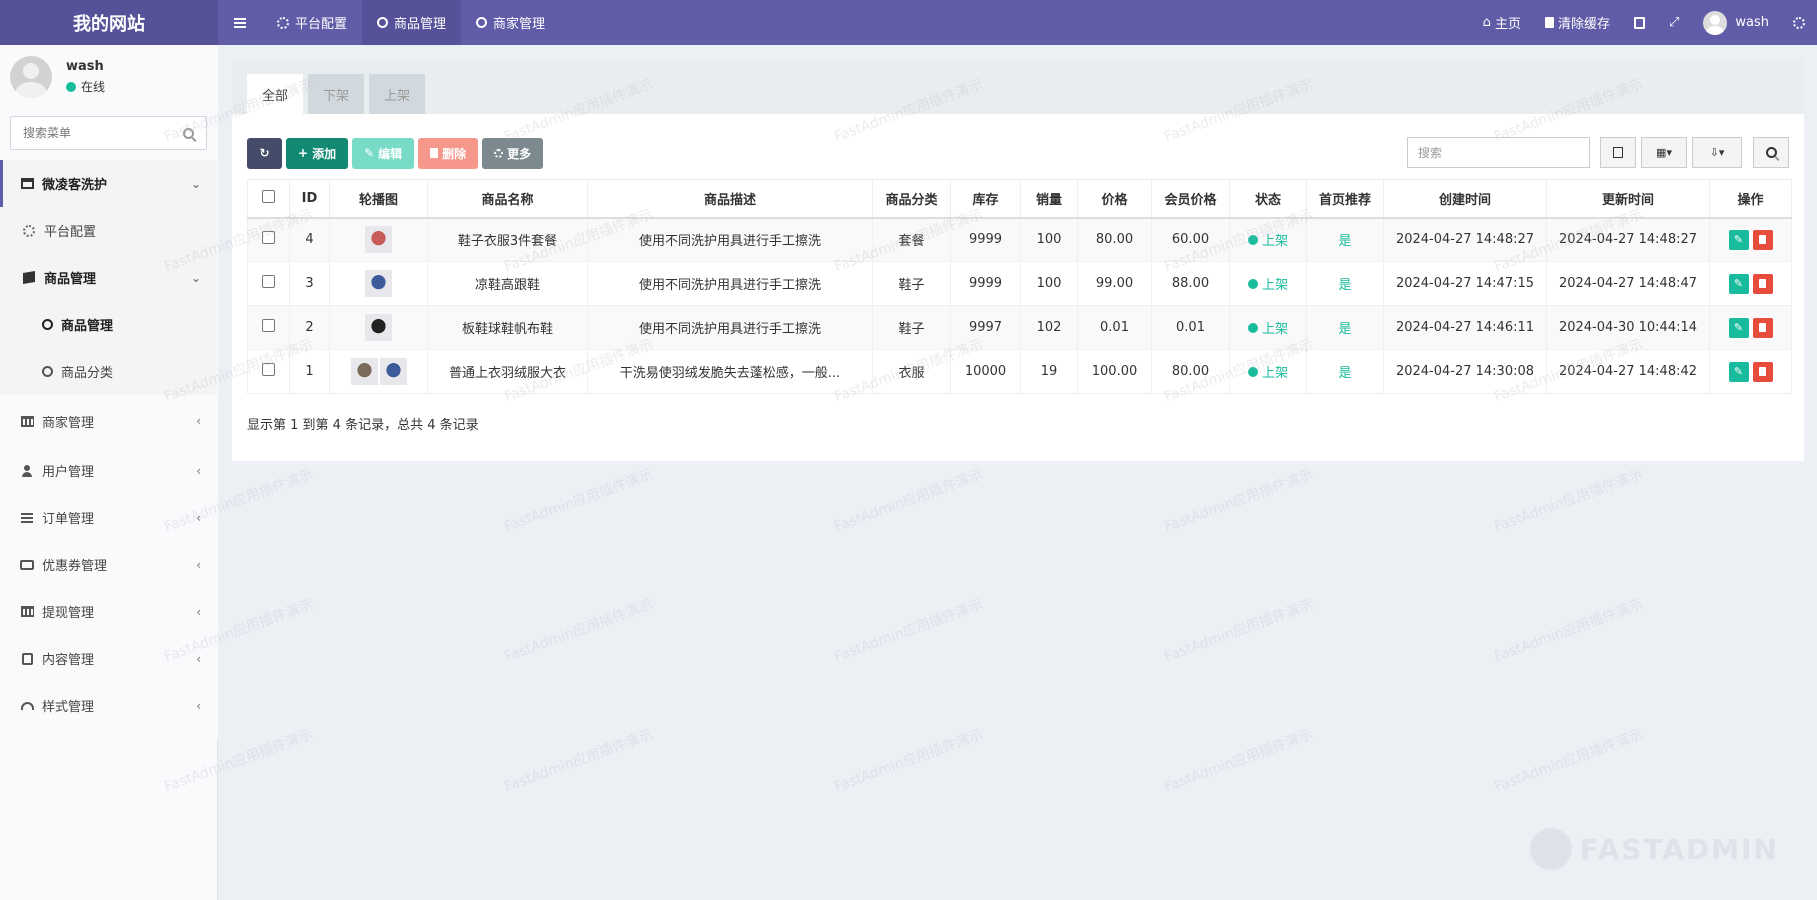  What do you see at coordinates (1717, 152) in the screenshot?
I see `export-button: ⇩ ▾` at bounding box center [1717, 152].